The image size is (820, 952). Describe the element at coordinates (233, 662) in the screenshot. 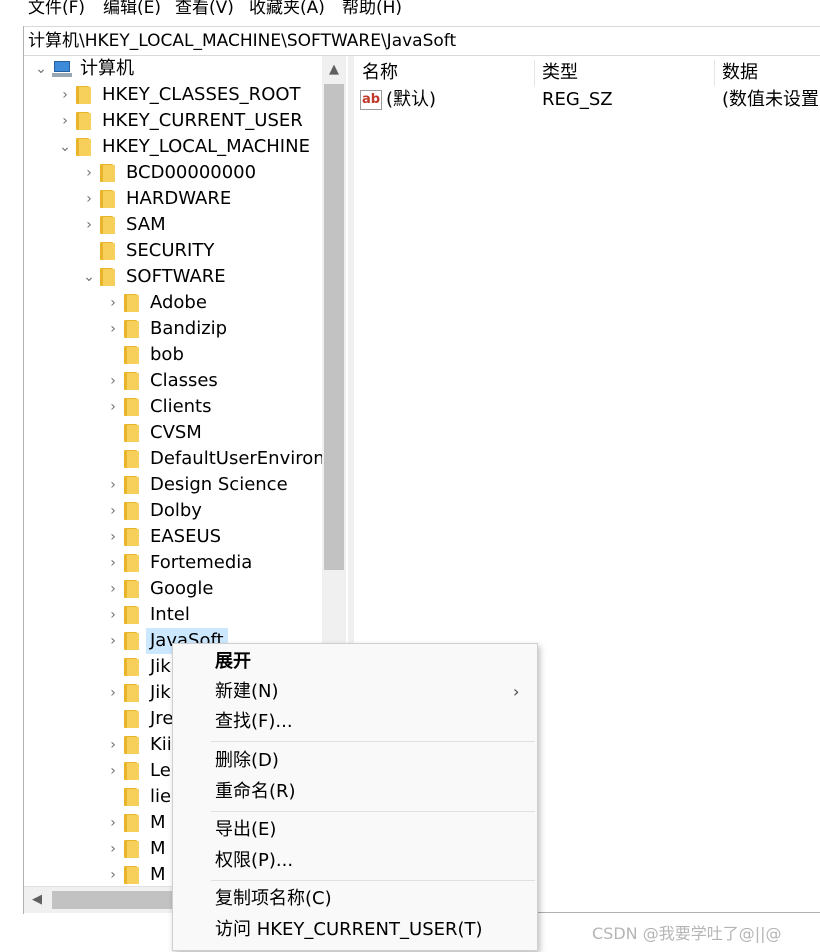

I see `menu-item-expand: 展开` at that location.